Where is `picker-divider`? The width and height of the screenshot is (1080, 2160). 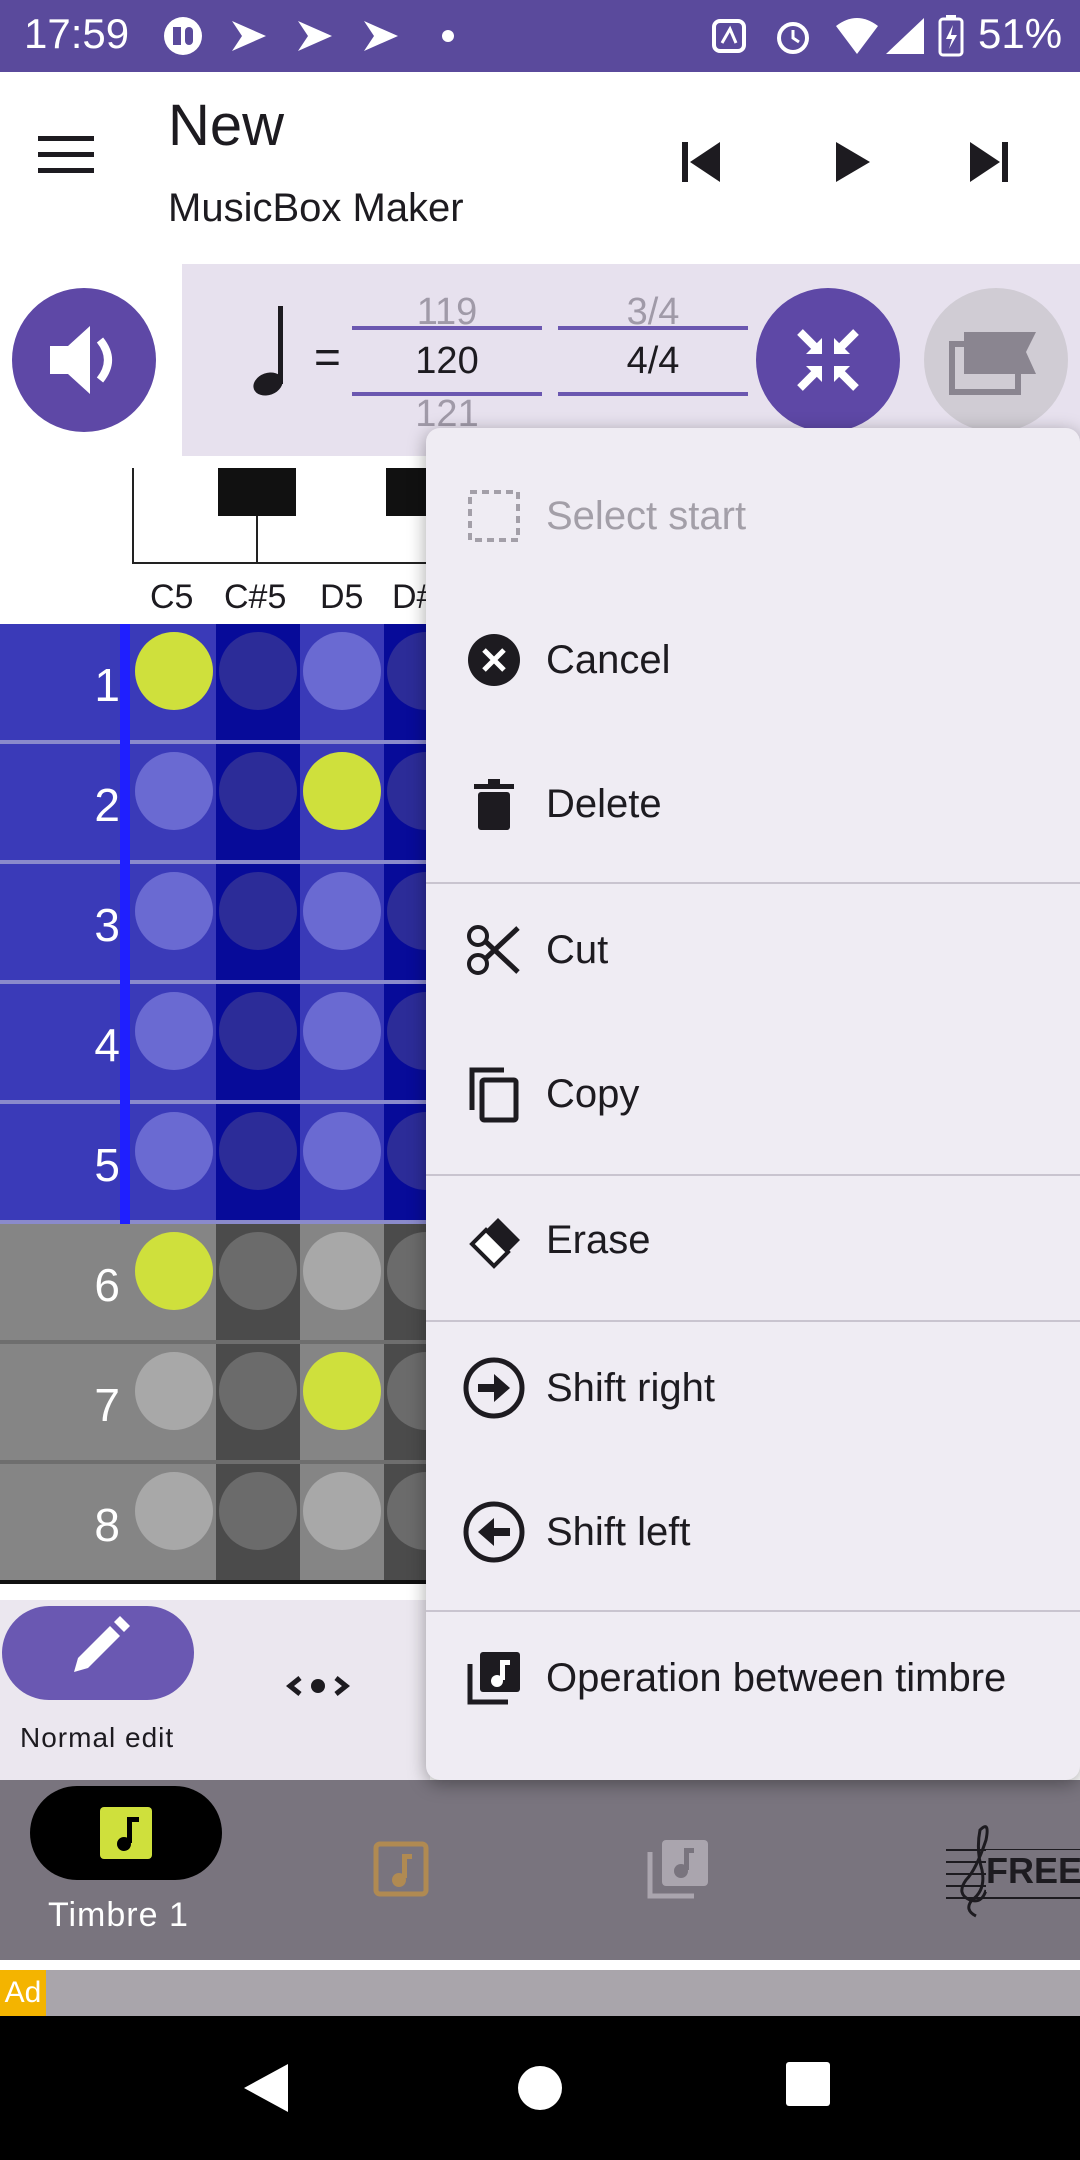
picker-divider is located at coordinates (653, 394).